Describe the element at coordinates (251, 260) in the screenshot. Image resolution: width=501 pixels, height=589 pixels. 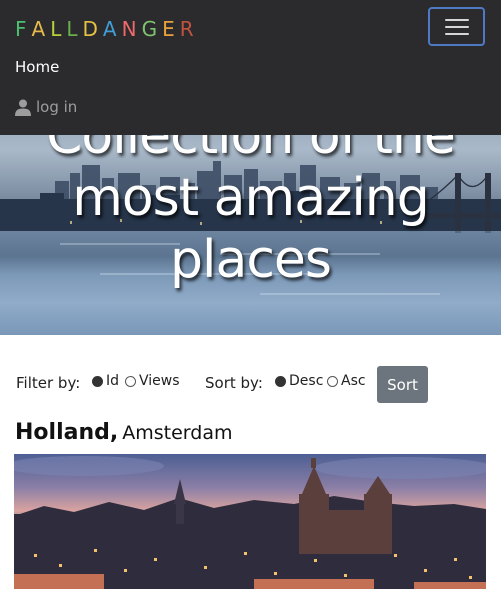
I see `hero-title-line: places` at that location.